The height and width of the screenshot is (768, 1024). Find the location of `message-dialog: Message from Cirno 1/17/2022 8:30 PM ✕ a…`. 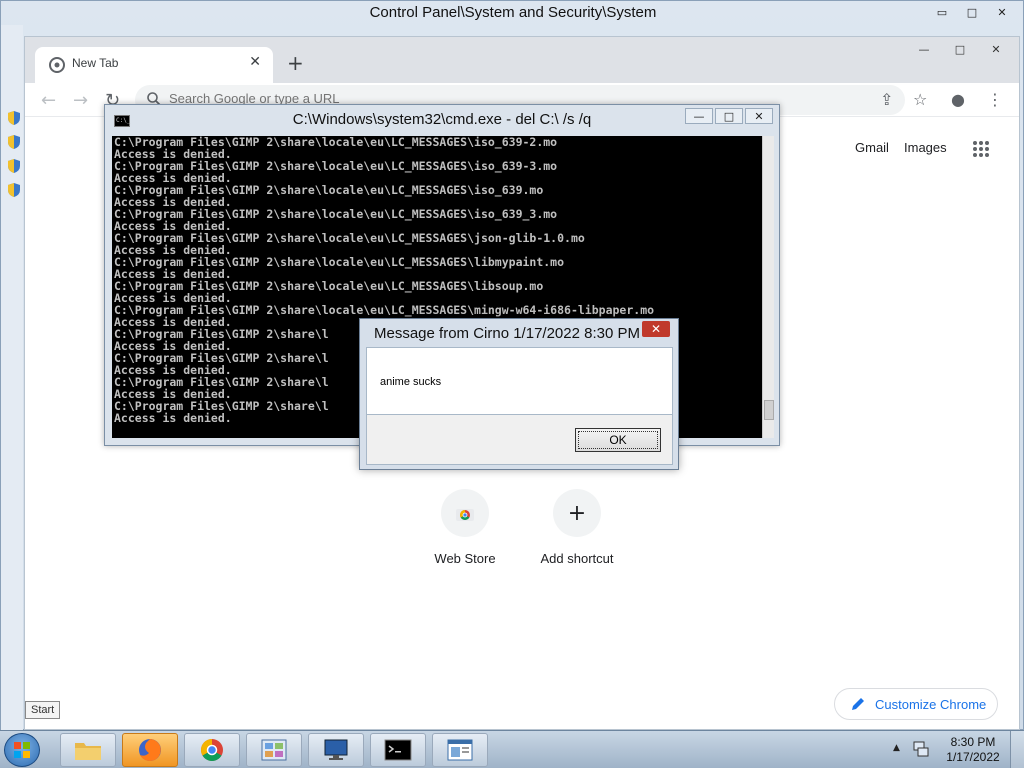

message-dialog: Message from Cirno 1/17/2022 8:30 PM ✕ a… is located at coordinates (519, 394).